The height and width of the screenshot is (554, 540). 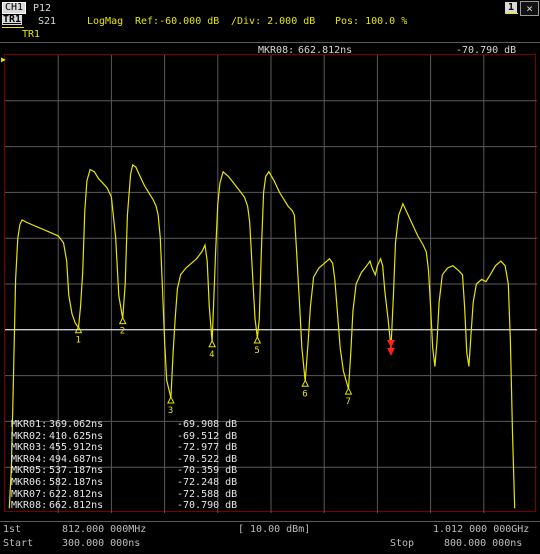 What do you see at coordinates (270, 42) in the screenshot?
I see `header-separator` at bounding box center [270, 42].